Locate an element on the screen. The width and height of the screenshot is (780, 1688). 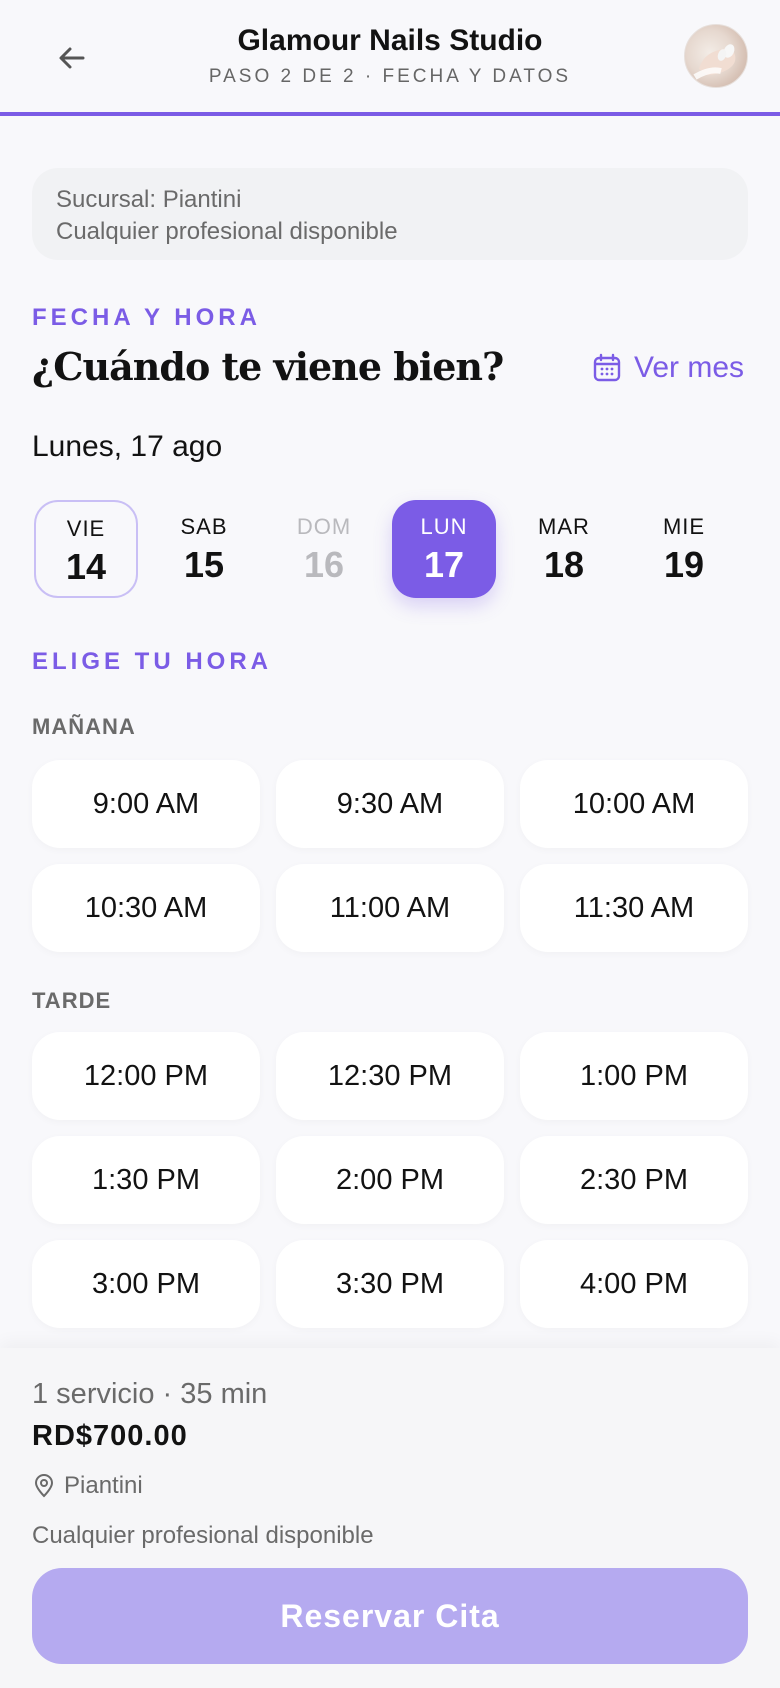
time-slot: 11:00 AM is located at coordinates (390, 908).